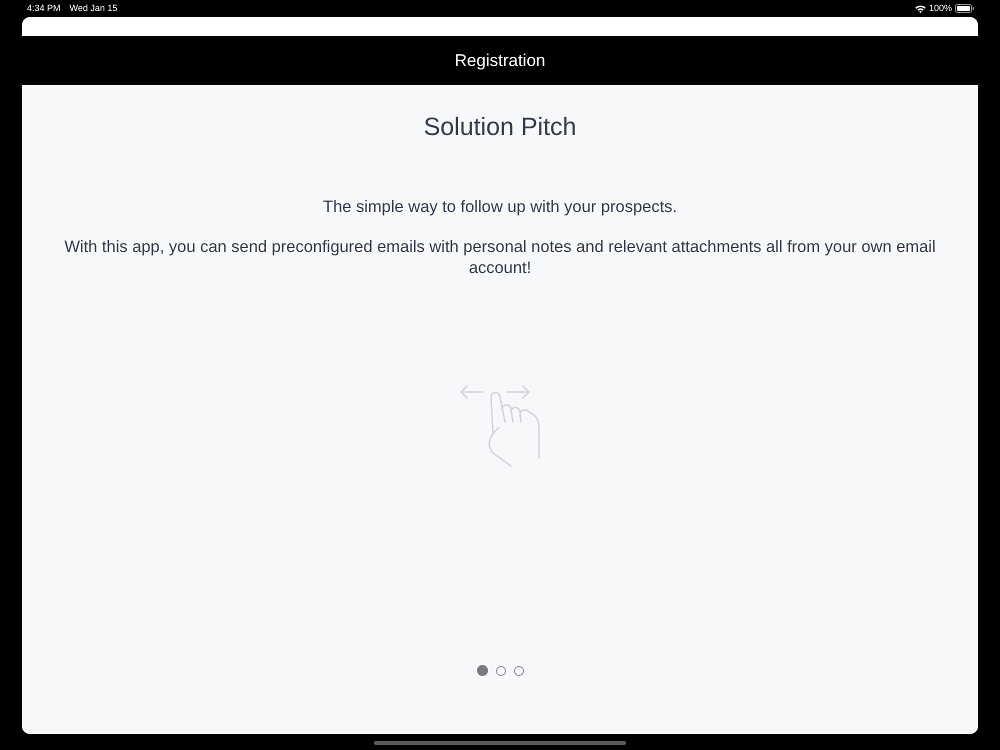  What do you see at coordinates (500, 426) in the screenshot?
I see `hand-swipe-icon` at bounding box center [500, 426].